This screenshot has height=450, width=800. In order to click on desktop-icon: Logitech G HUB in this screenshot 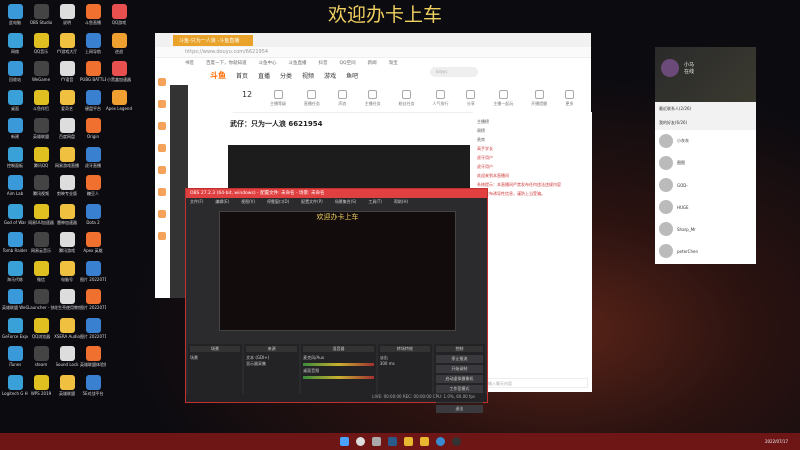, I will do `click(15, 389)`.